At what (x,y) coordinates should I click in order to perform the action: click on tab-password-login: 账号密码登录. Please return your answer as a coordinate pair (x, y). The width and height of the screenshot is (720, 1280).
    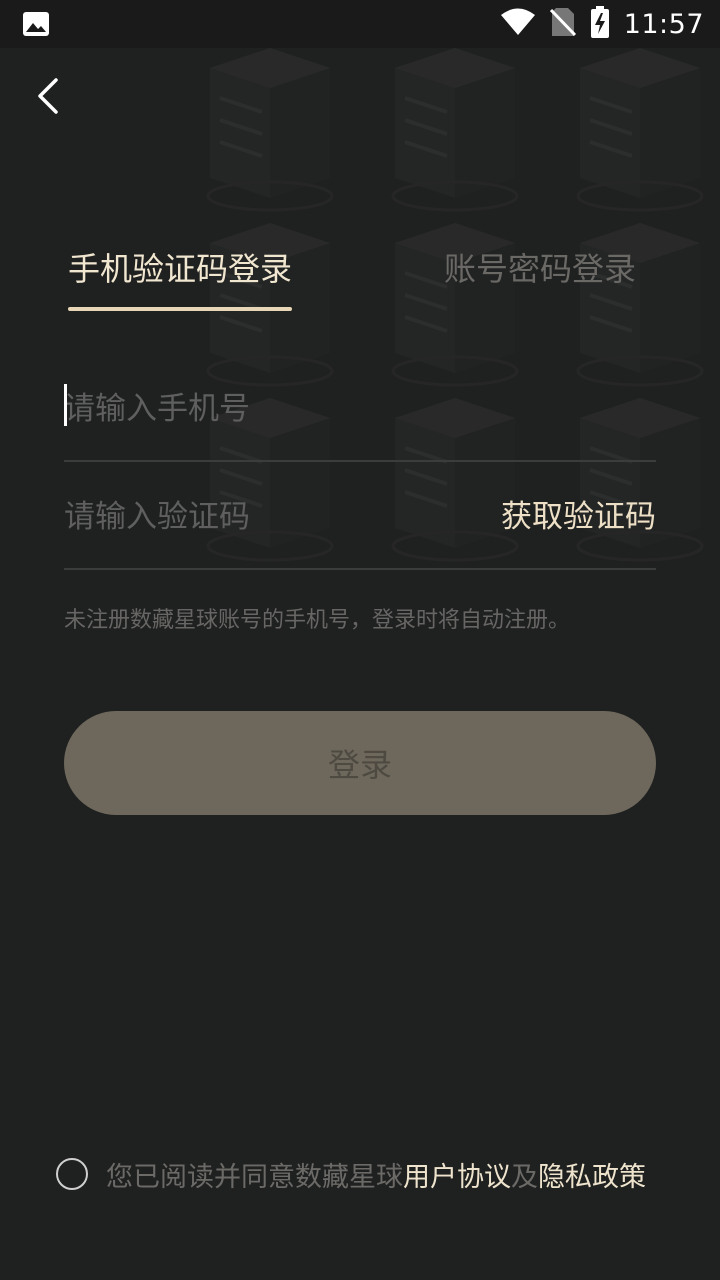
    Looking at the image, I should click on (540, 271).